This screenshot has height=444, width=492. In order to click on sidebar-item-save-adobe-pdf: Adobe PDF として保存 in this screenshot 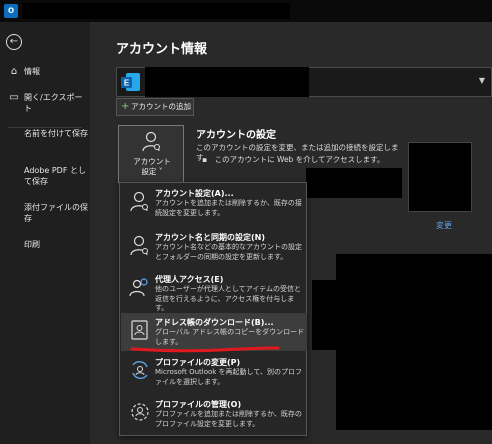, I will do `click(56, 176)`.